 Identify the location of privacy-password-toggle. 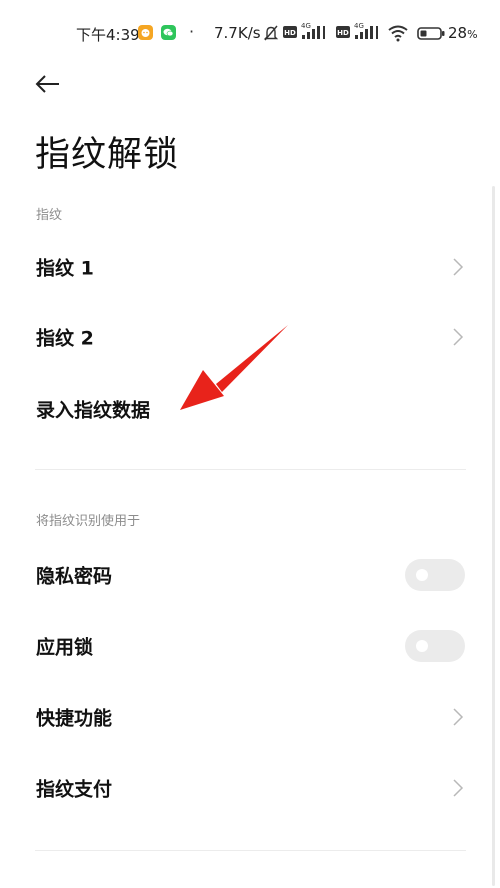
(435, 575).